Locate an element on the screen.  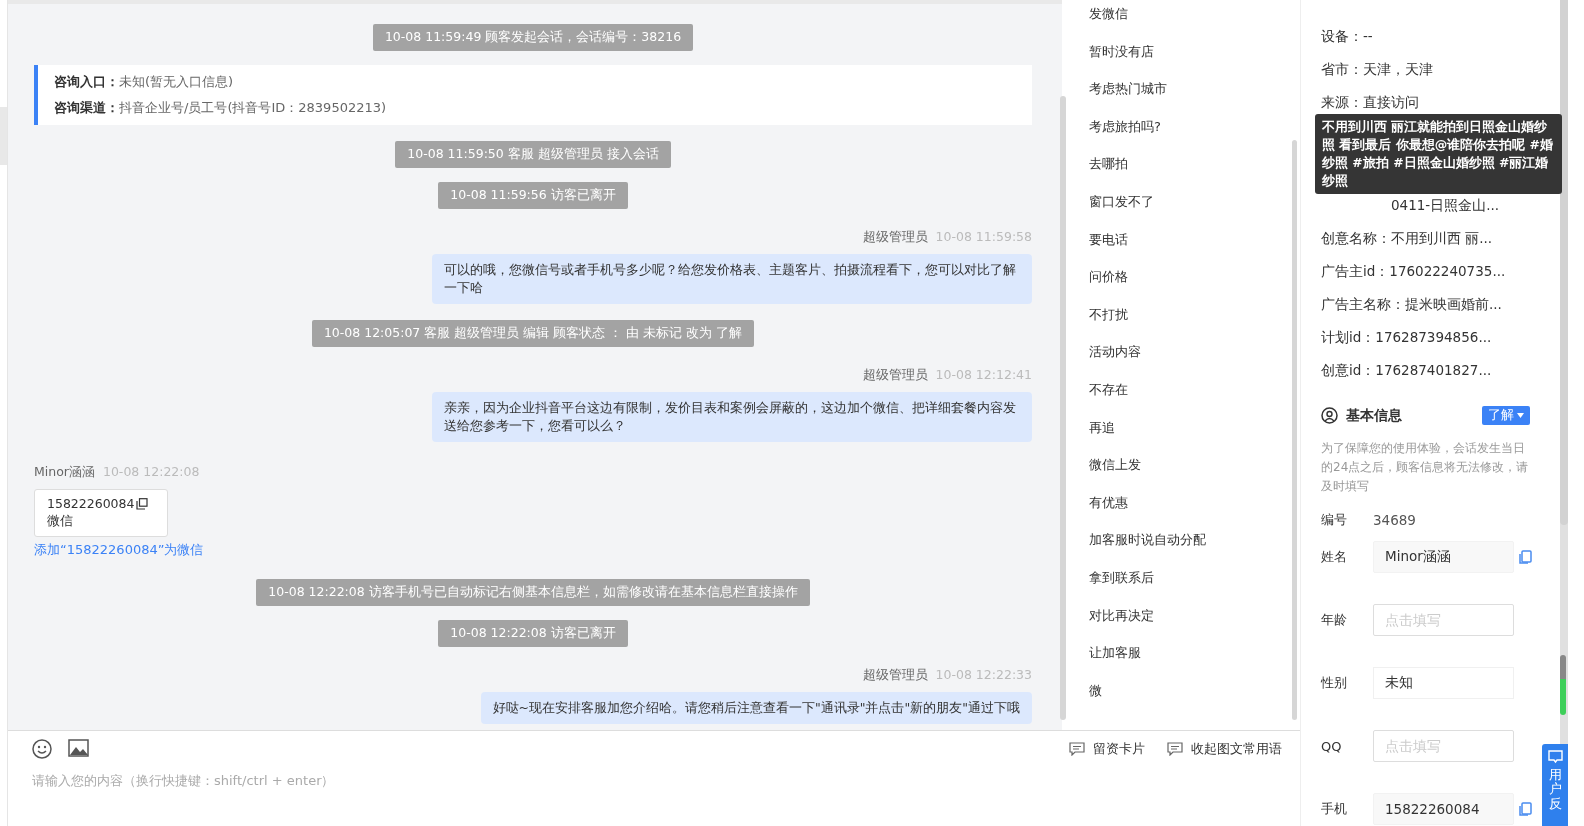
quick-reply-item: 窗口发不了 is located at coordinates (1147, 201).